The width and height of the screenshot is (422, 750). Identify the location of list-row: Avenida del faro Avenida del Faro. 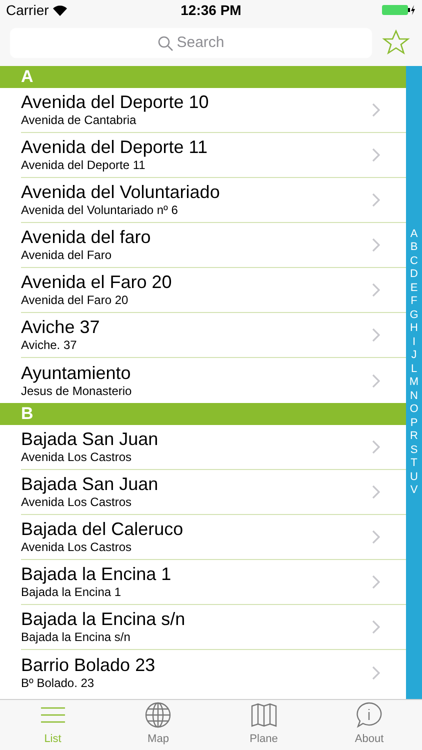
(213, 245).